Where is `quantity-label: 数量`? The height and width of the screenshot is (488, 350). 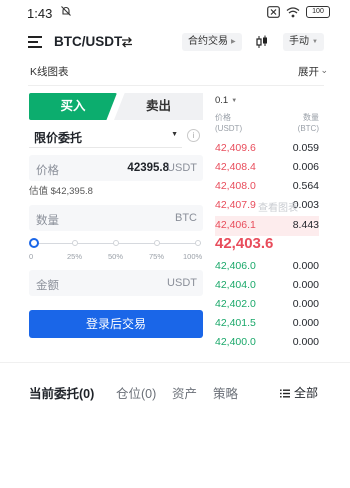
quantity-label: 数量 is located at coordinates (47, 221).